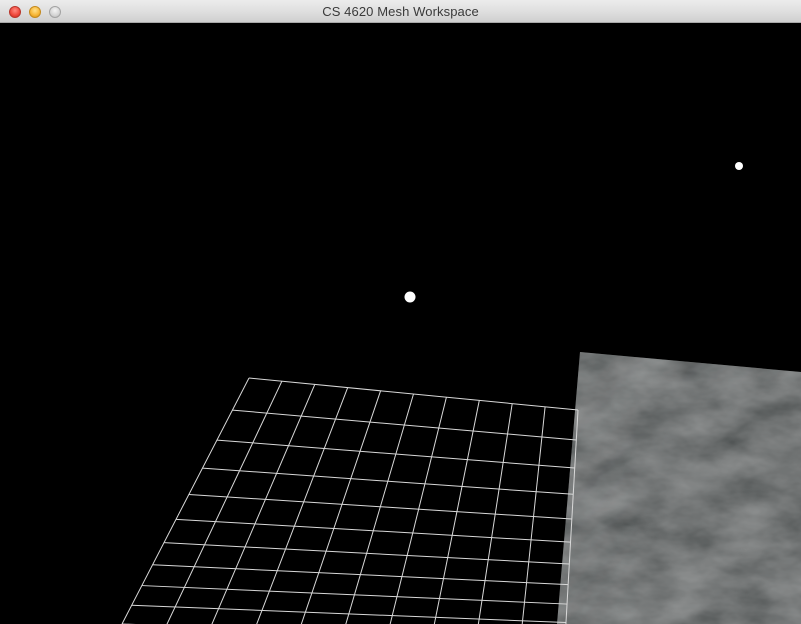 The width and height of the screenshot is (801, 624). I want to click on title-bar: CS 4620 Mesh Workspace, so click(400, 11).